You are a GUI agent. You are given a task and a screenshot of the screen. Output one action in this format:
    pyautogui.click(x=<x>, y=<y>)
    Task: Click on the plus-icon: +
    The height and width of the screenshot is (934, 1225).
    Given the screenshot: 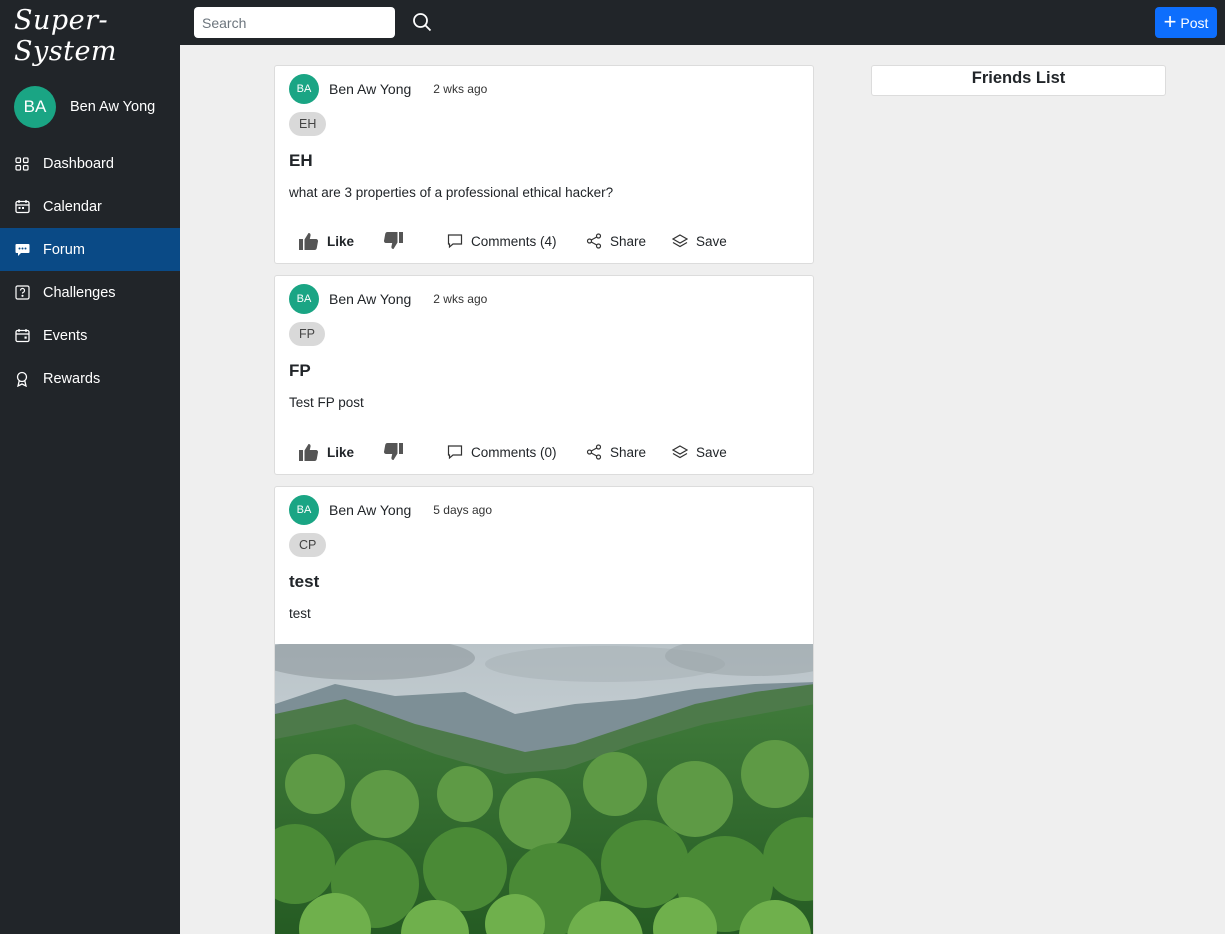 What is the action you would take?
    pyautogui.click(x=1170, y=21)
    